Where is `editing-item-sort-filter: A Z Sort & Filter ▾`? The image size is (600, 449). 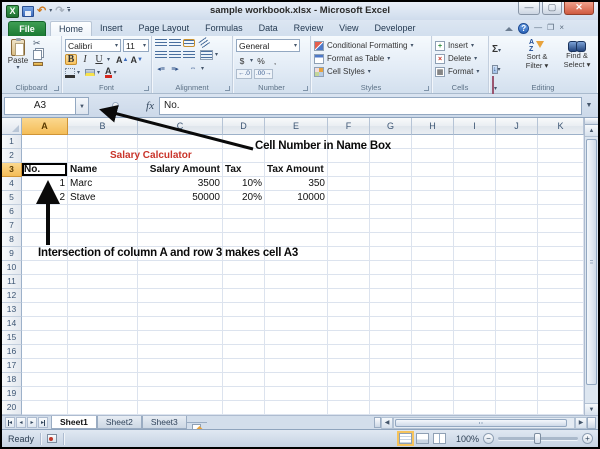
editing-item-sort-filter: A Z Sort & Filter ▾ is located at coordinates (537, 54).